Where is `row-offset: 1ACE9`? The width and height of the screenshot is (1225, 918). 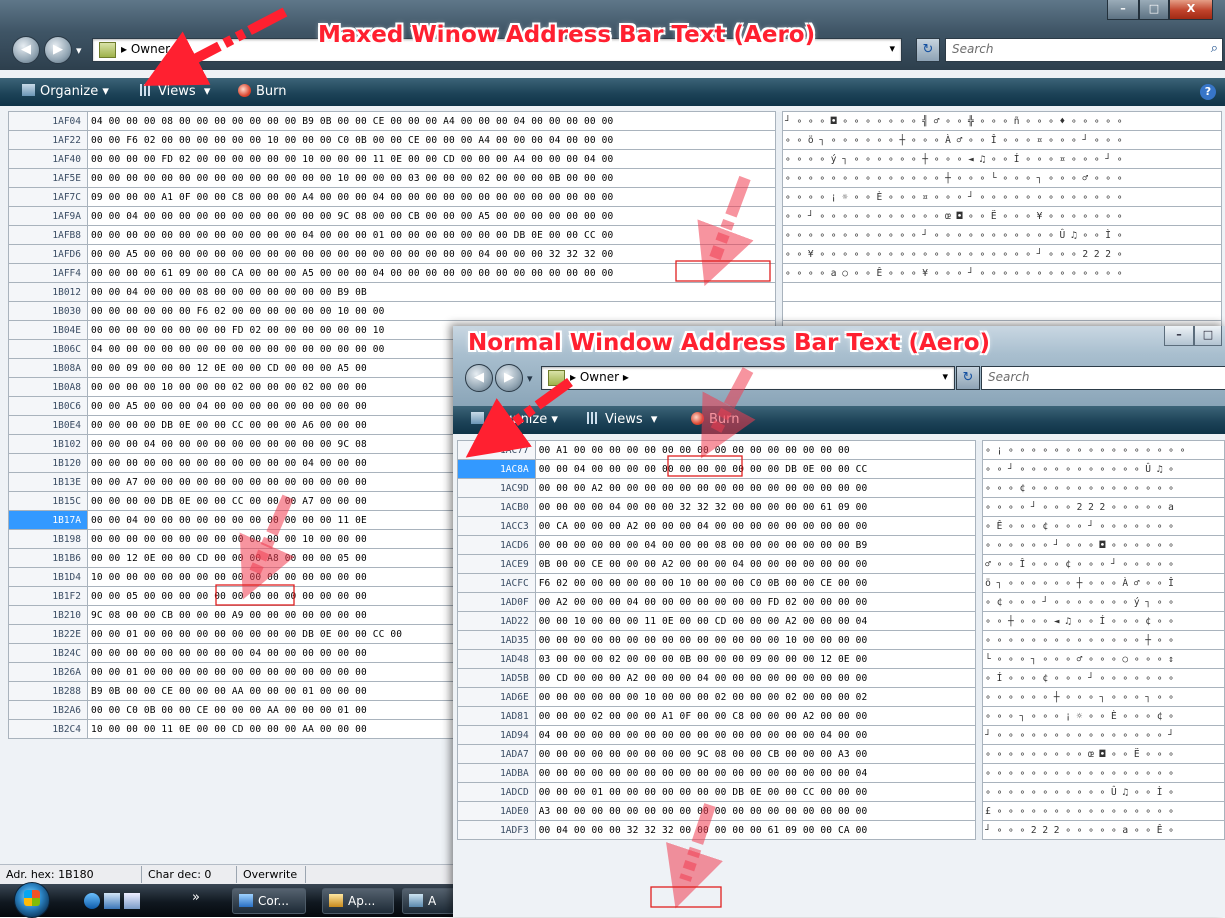 row-offset: 1ACE9 is located at coordinates (496, 564).